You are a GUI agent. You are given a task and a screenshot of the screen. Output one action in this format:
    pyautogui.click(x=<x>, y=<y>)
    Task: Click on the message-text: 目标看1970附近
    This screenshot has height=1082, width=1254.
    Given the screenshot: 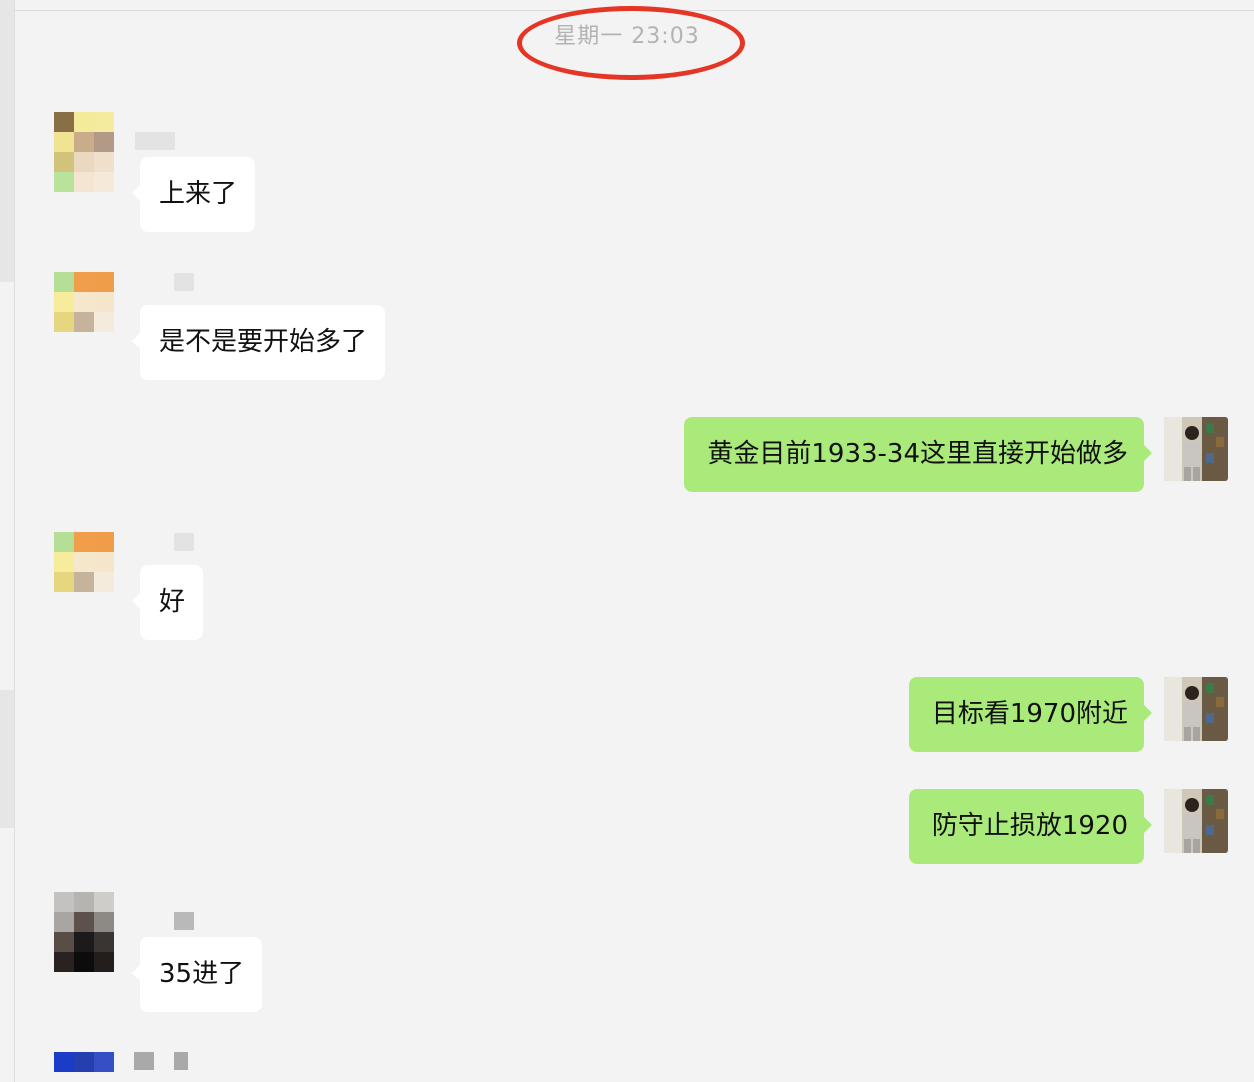 What is the action you would take?
    pyautogui.click(x=1029, y=714)
    